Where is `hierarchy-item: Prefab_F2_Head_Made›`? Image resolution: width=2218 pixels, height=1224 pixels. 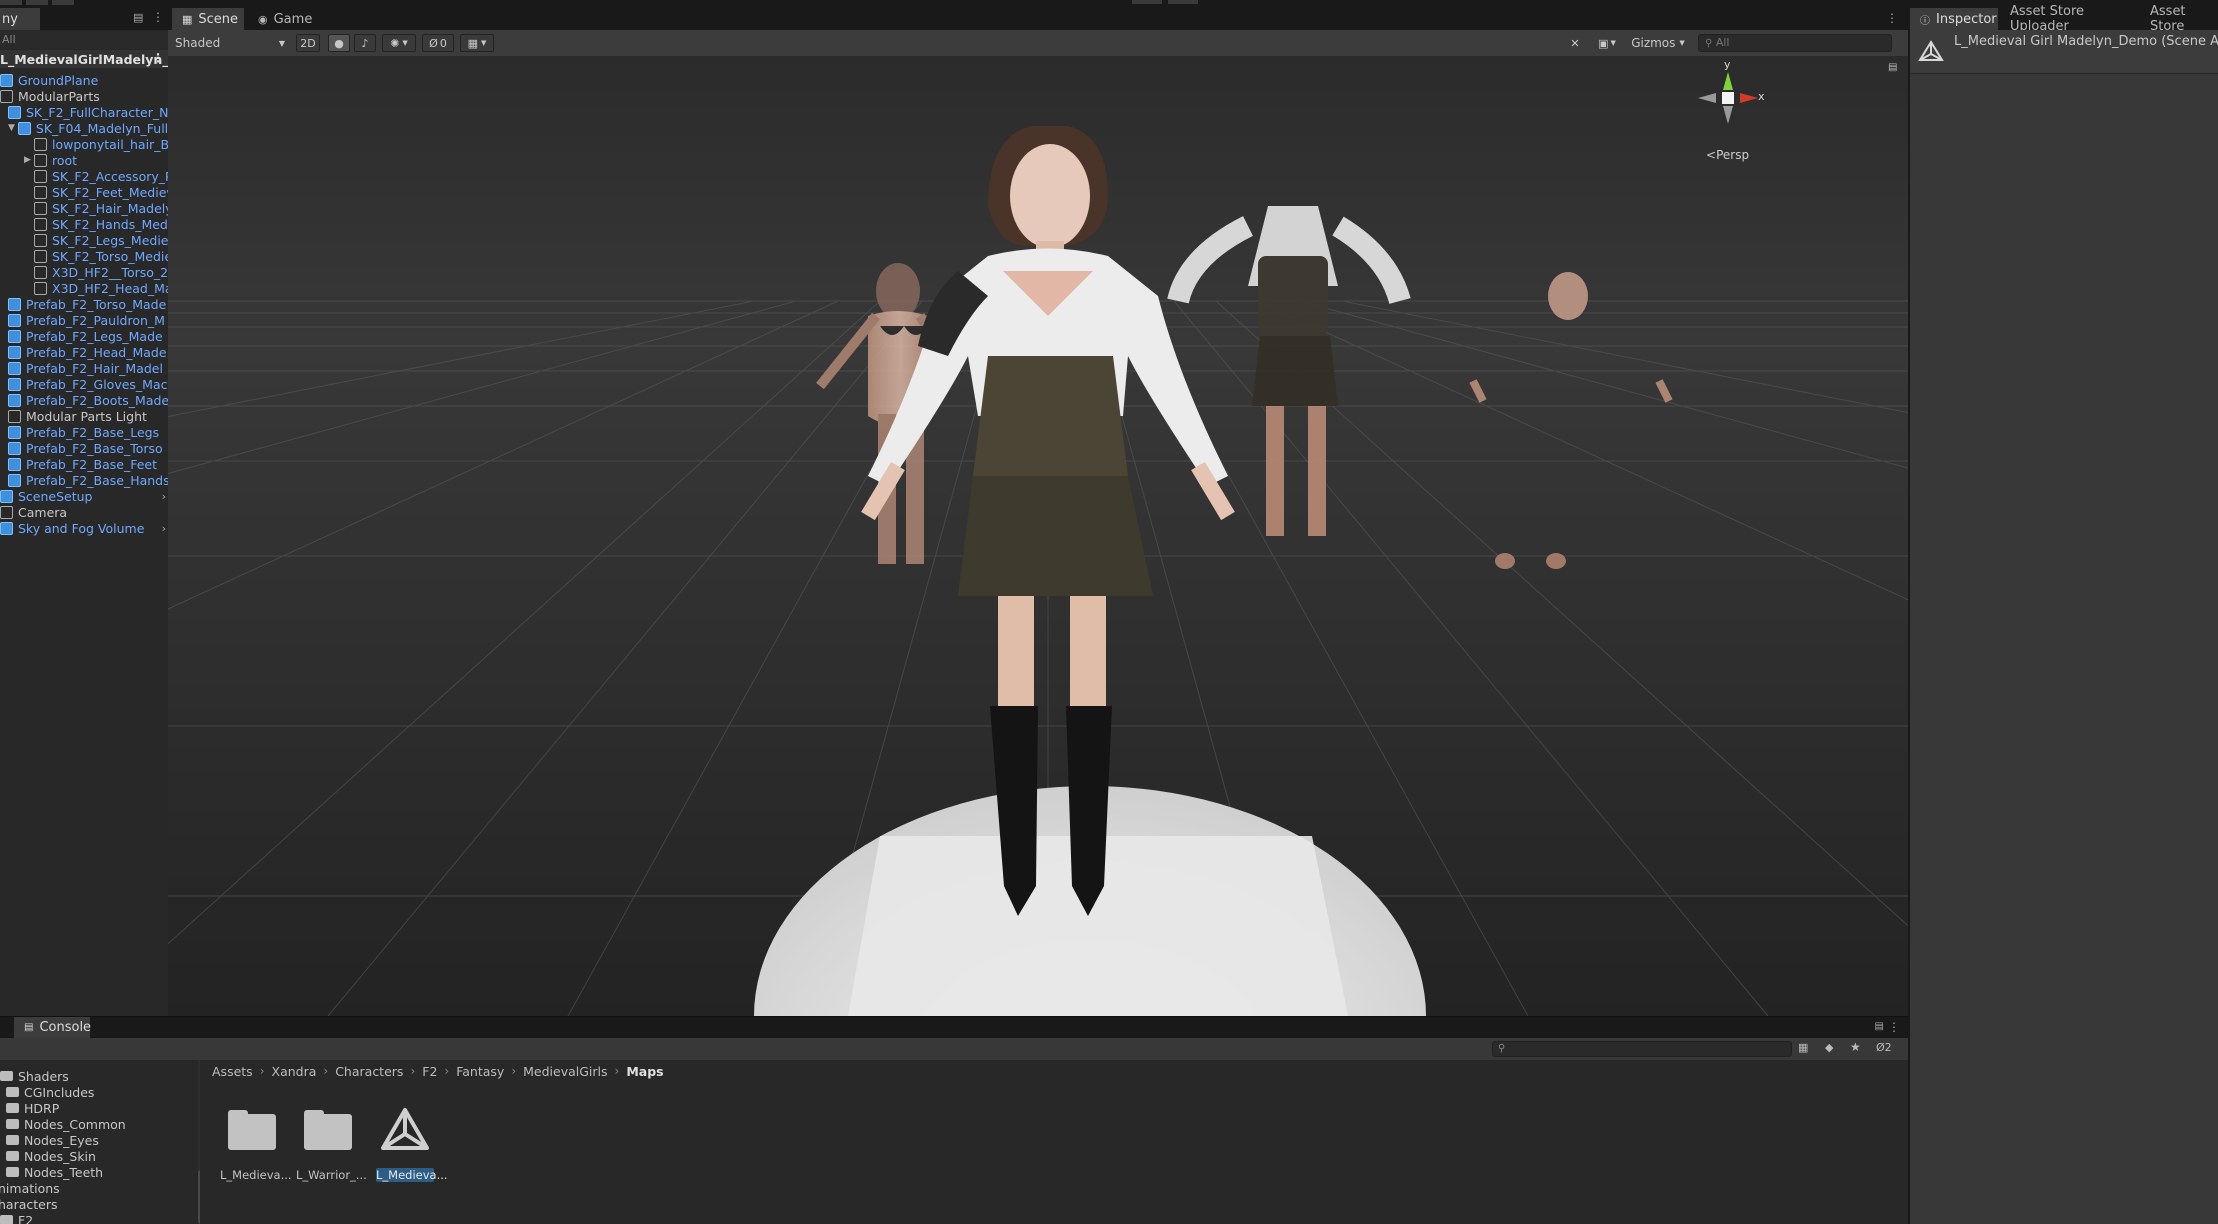 hierarchy-item: Prefab_F2_Head_Made› is located at coordinates (89, 352).